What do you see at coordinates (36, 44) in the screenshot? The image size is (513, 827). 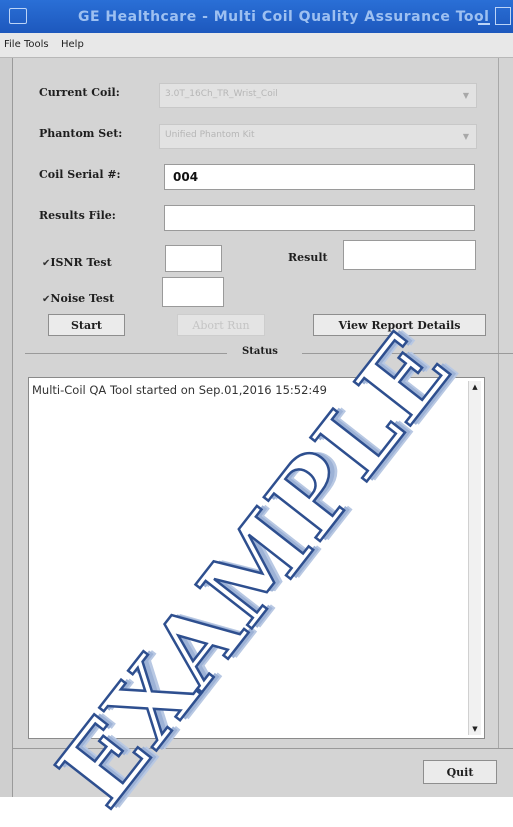 I see `menu-tools: Tools` at bounding box center [36, 44].